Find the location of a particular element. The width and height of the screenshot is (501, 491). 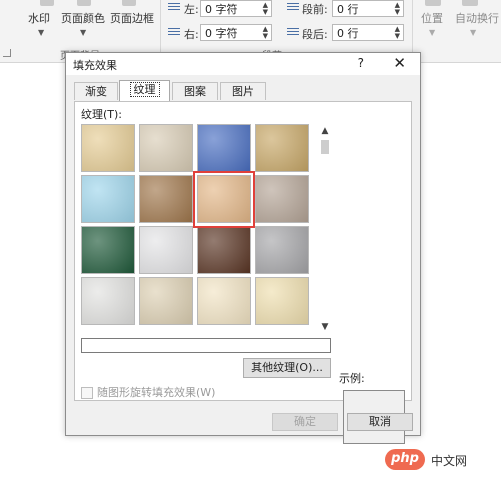

position-dropdown-icon: ▼ is located at coordinates (432, 32).